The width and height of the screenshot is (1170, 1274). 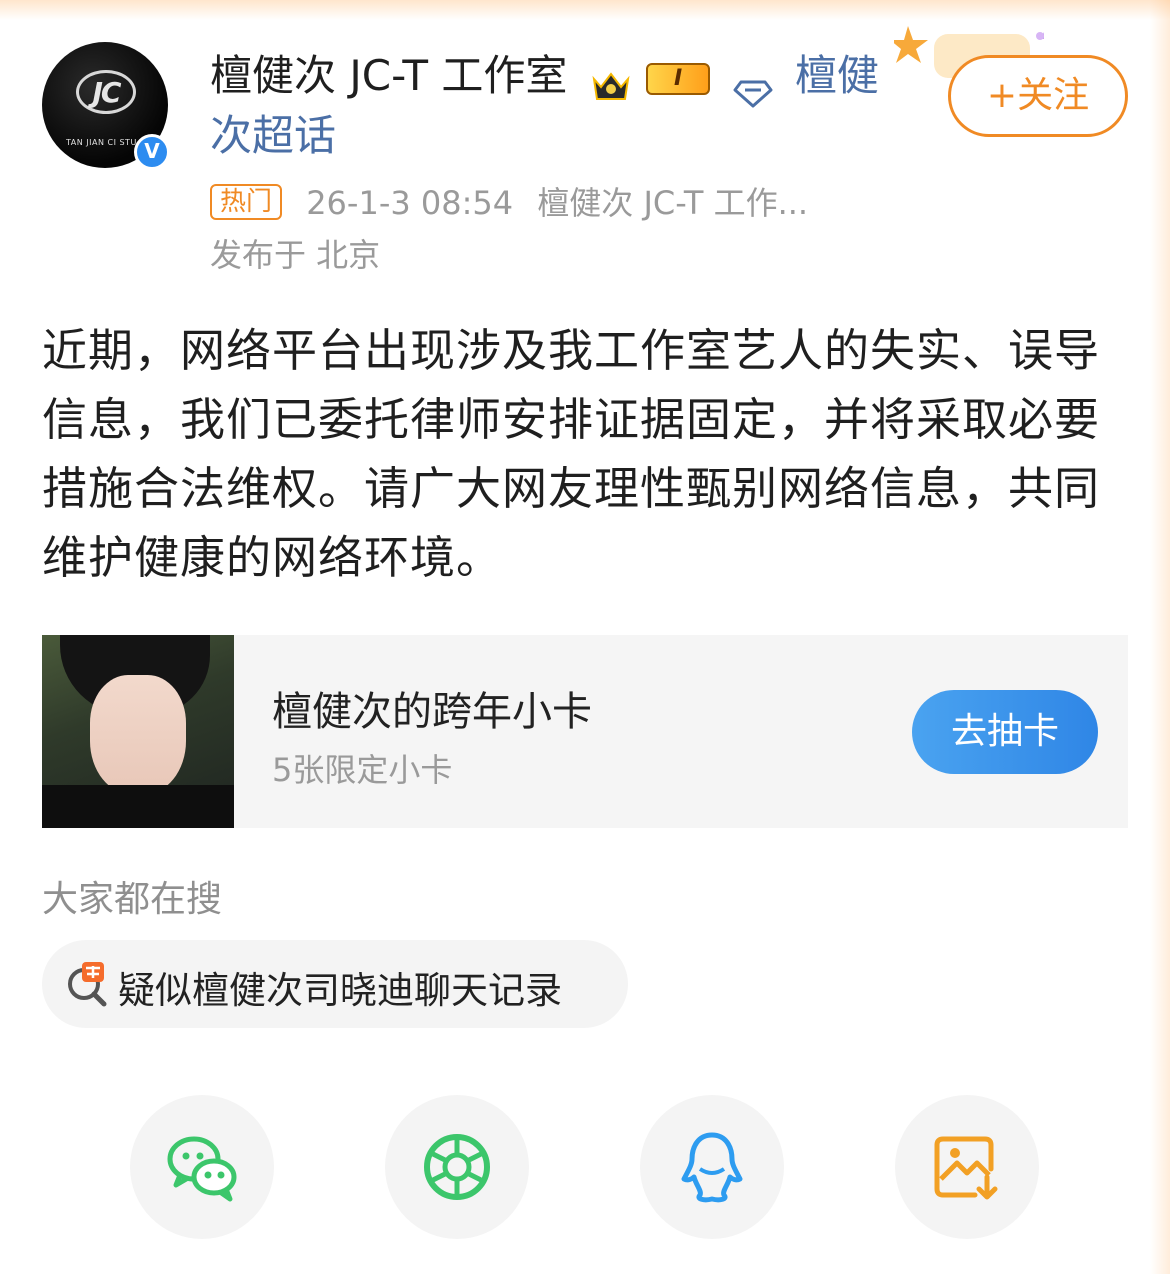 What do you see at coordinates (410, 203) in the screenshot?
I see `timestamp: 26-1-3 08:54` at bounding box center [410, 203].